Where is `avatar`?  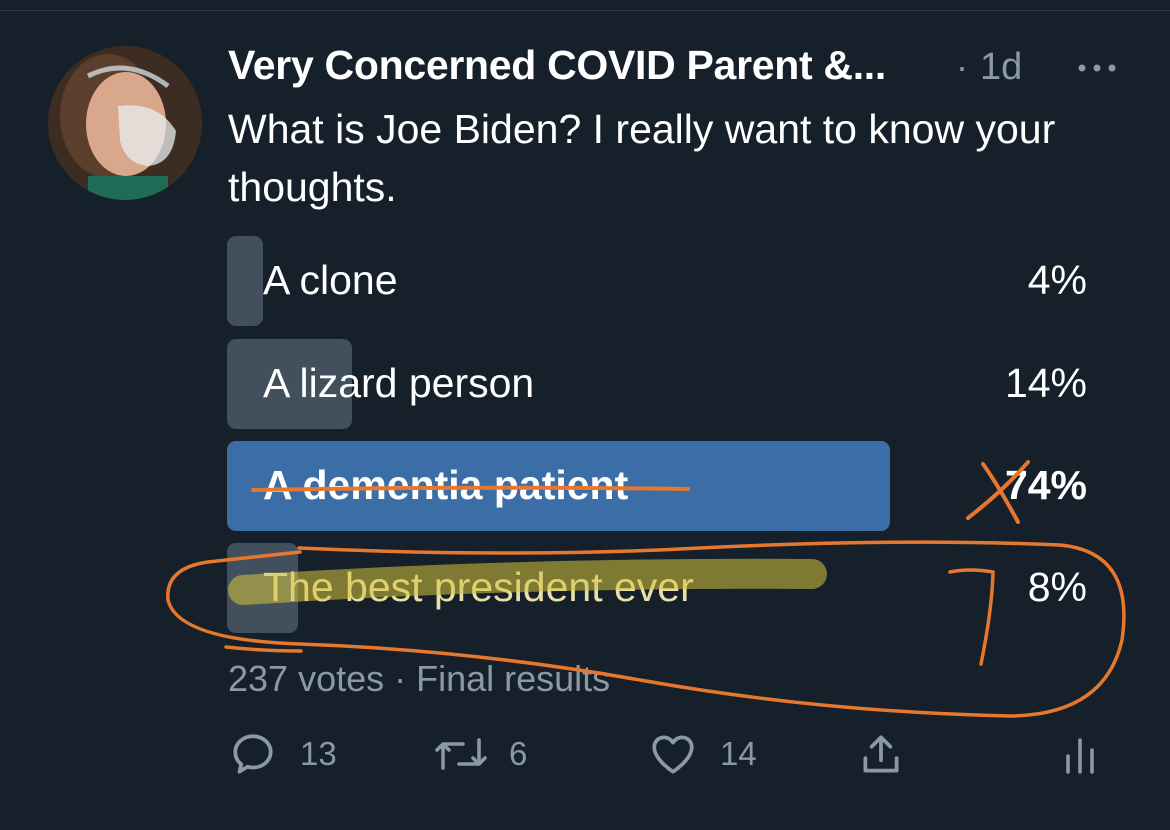
avatar is located at coordinates (125, 123).